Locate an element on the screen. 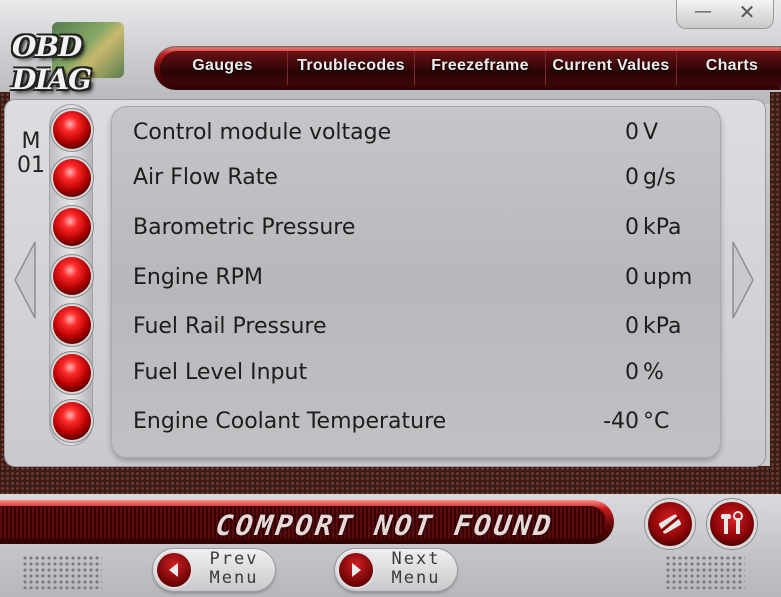 This screenshot has height=597, width=781. status-bar: COMPORT NOT FOUND is located at coordinates (307, 522).